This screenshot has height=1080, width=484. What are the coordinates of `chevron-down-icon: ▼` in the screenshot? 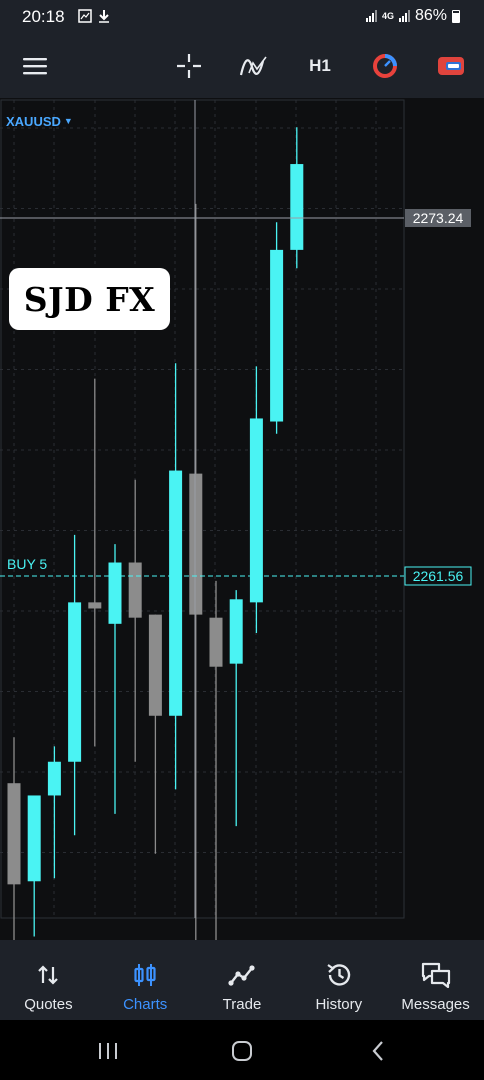 It's located at (68, 121).